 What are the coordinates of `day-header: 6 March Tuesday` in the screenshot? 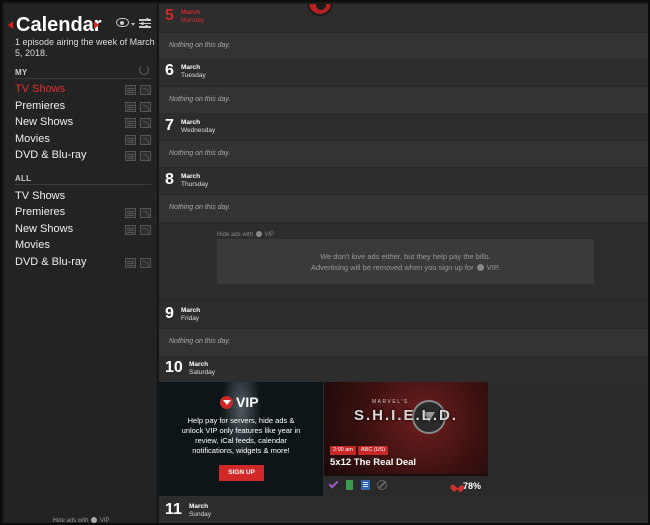 It's located at (403, 72).